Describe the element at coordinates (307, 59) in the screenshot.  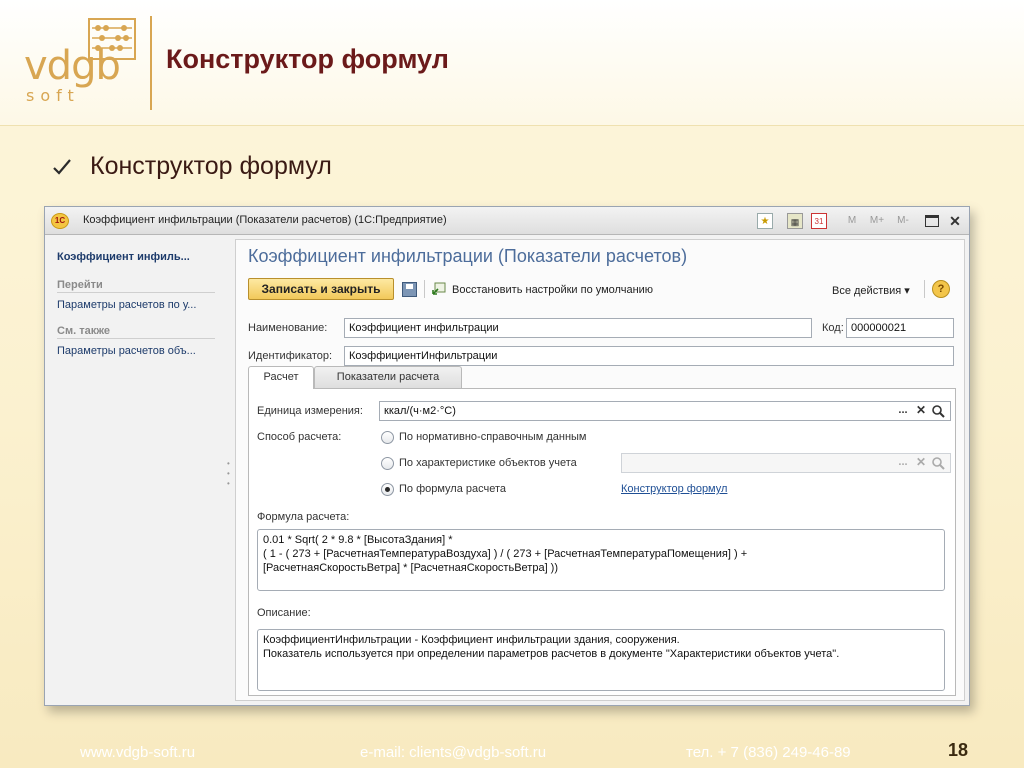
I see `slide-title: Конструктор формул` at that location.